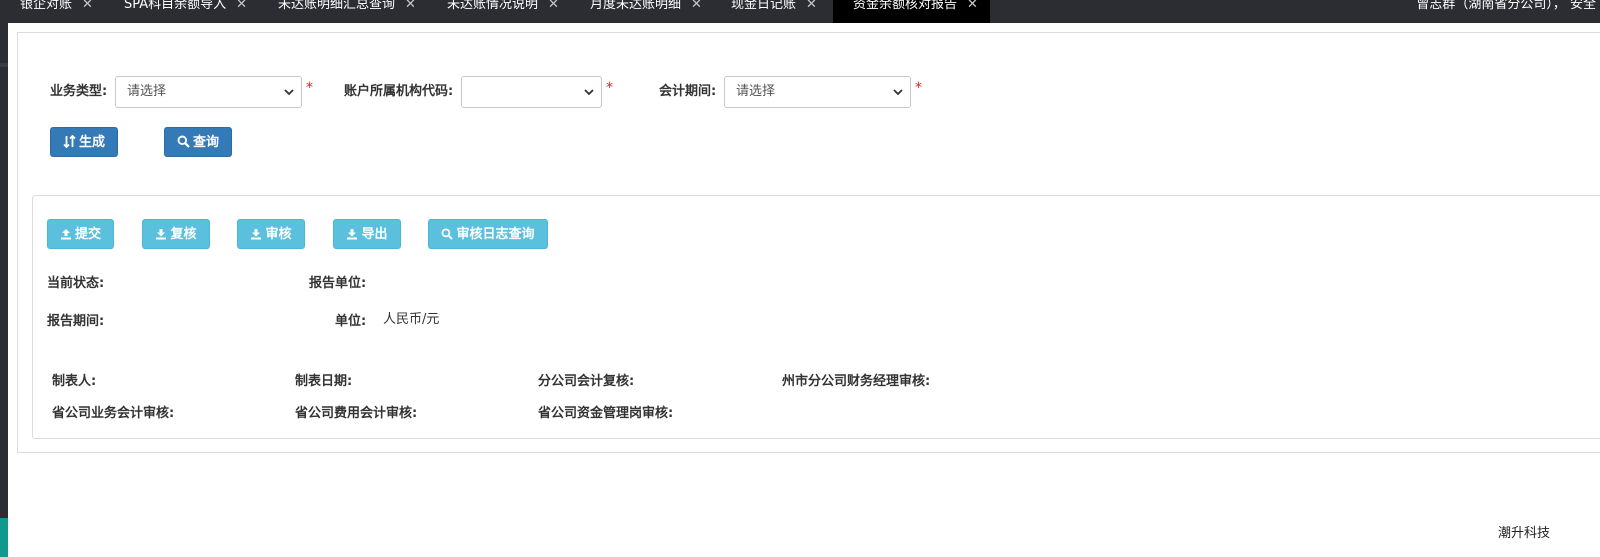 Image resolution: width=1600 pixels, height=557 pixels. I want to click on prov-expense-label: 省公司费用会计审核:, so click(356, 413).